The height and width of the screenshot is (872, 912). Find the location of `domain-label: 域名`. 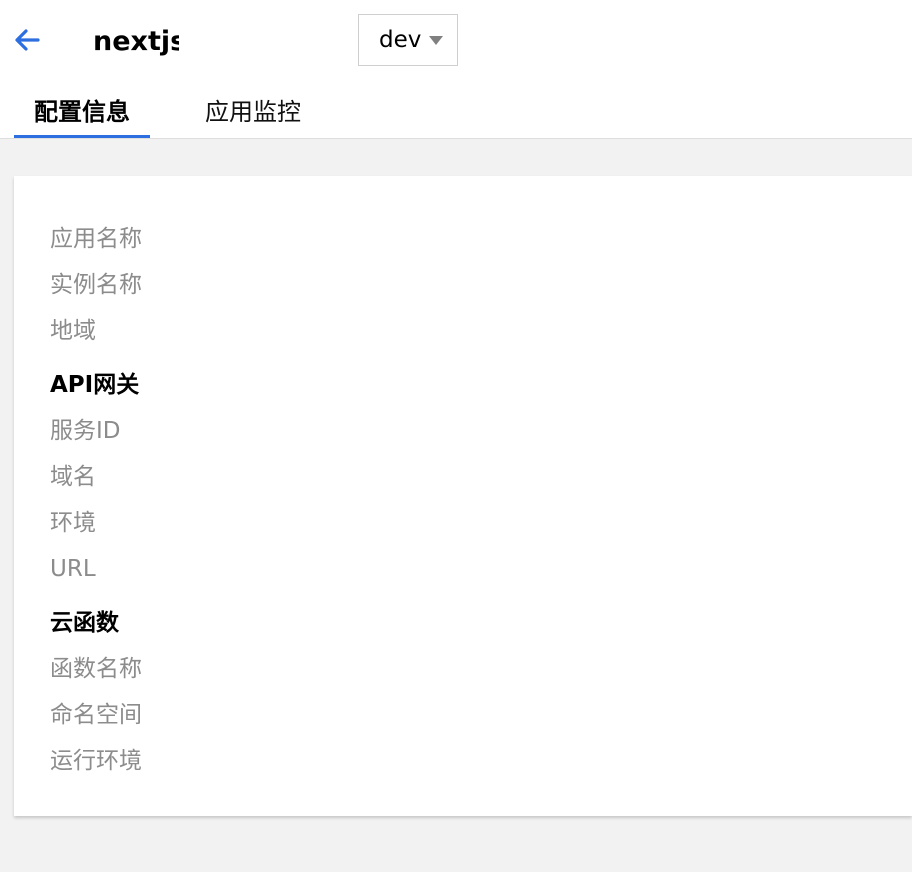

domain-label: 域名 is located at coordinates (73, 477).